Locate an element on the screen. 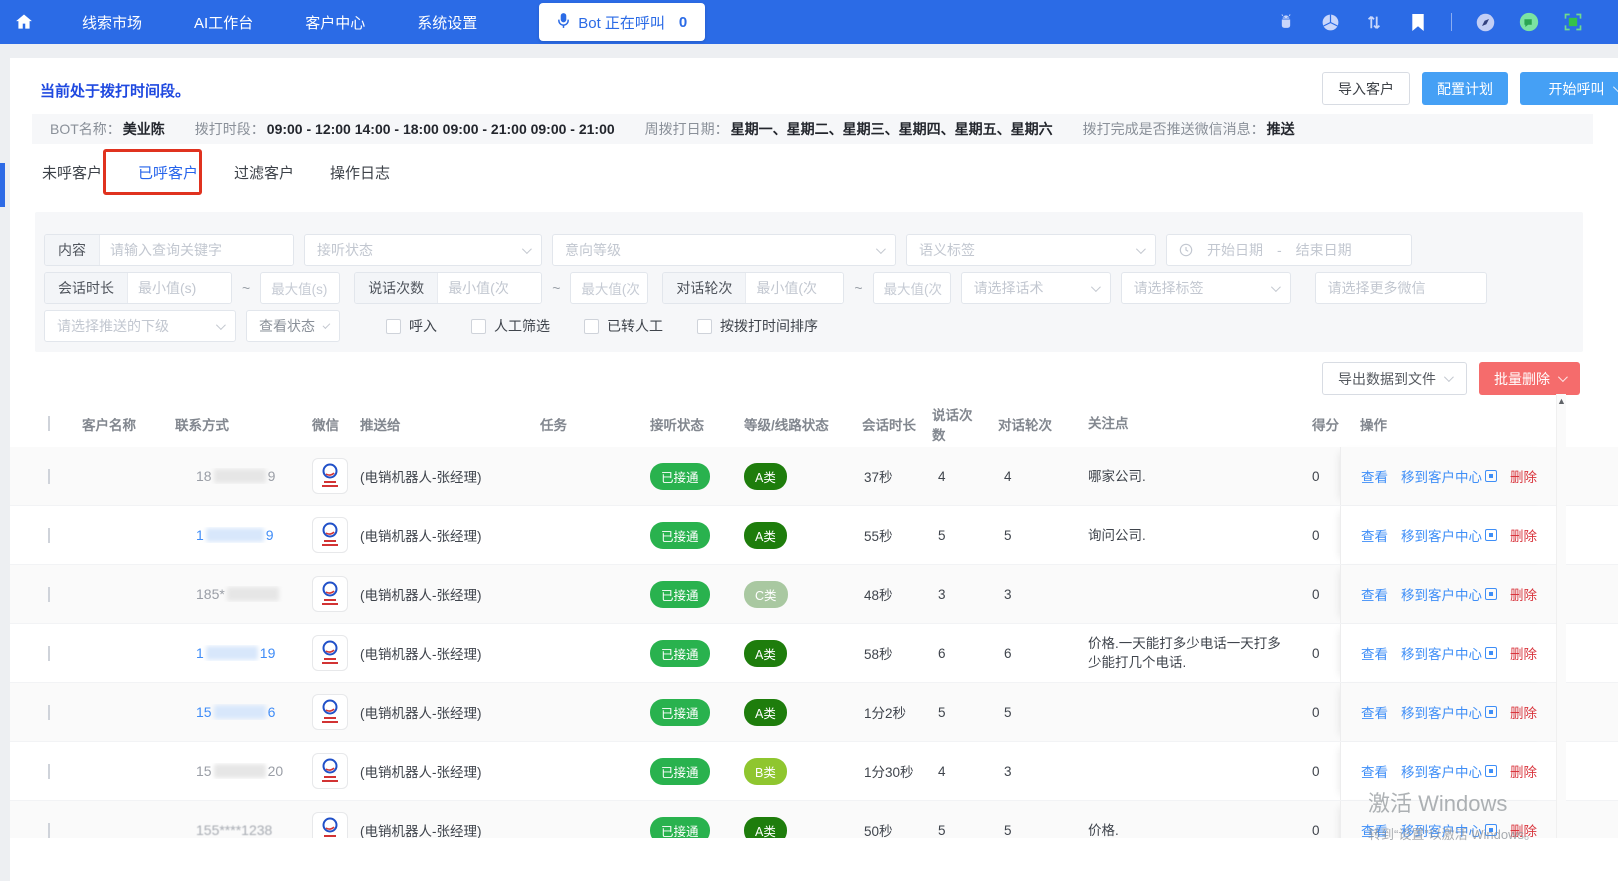  tab-operation-log: 操作日志 is located at coordinates (360, 172).